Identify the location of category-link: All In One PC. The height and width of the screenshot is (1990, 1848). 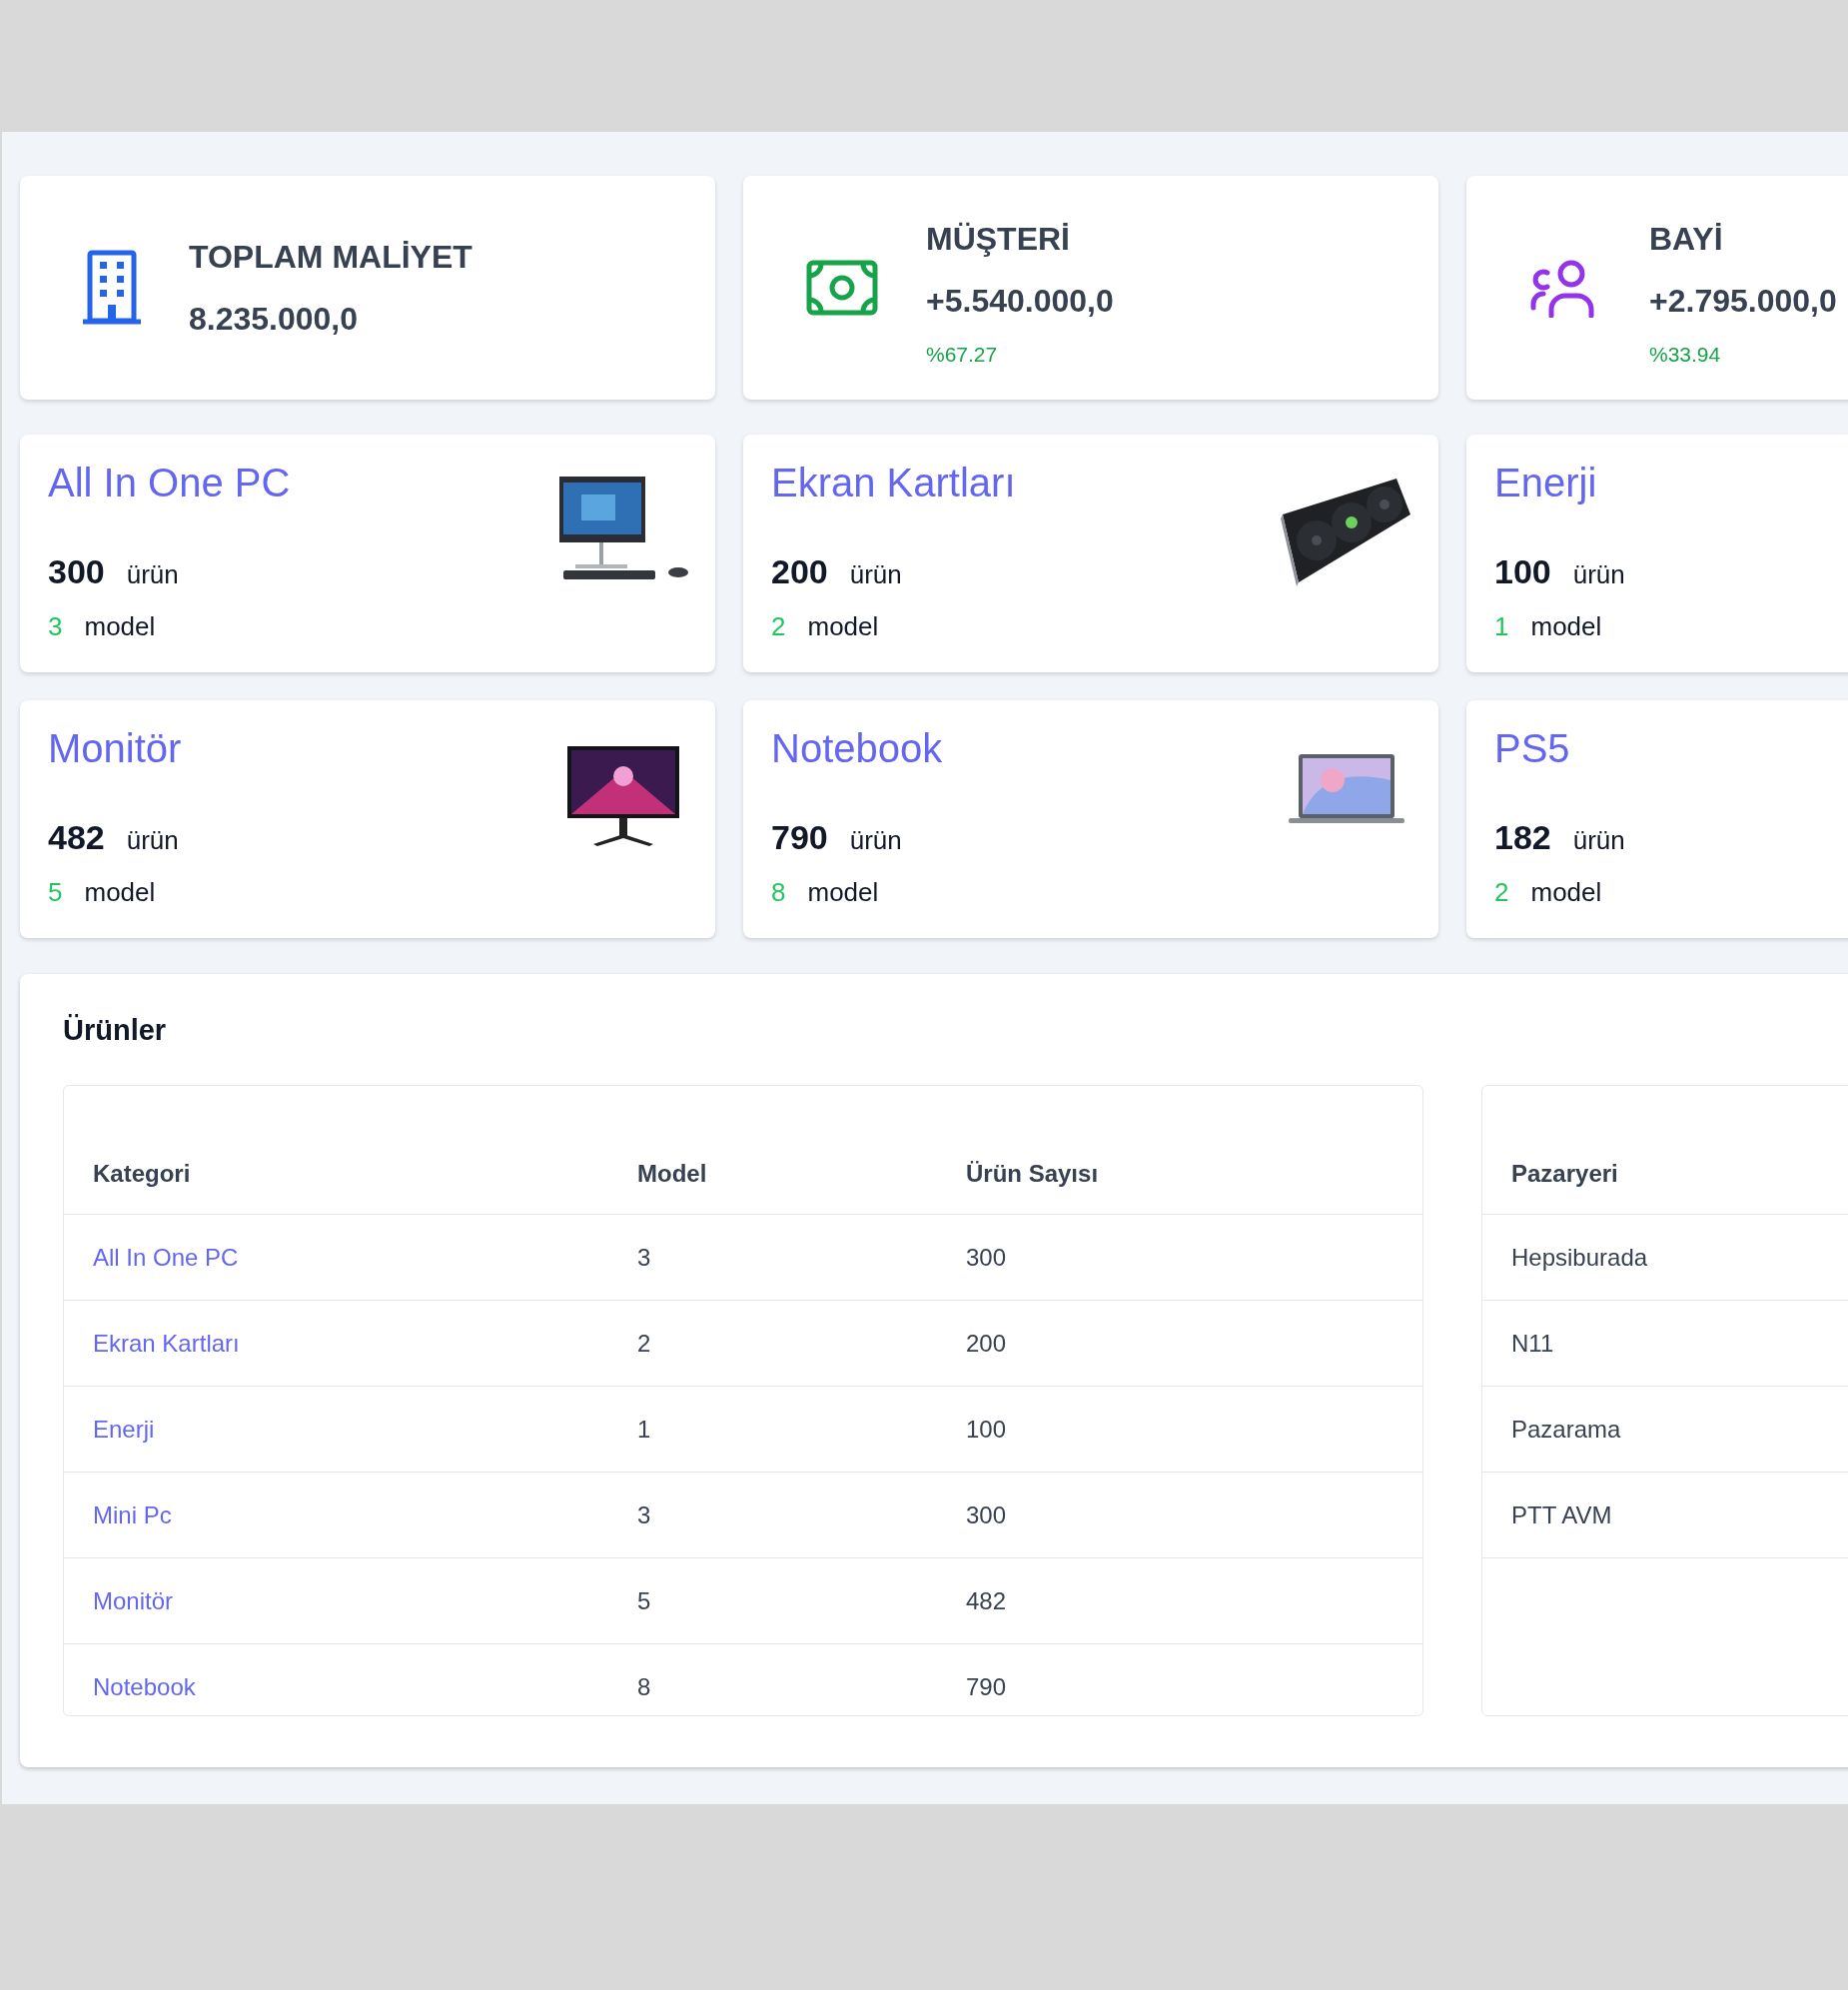
(336, 1257).